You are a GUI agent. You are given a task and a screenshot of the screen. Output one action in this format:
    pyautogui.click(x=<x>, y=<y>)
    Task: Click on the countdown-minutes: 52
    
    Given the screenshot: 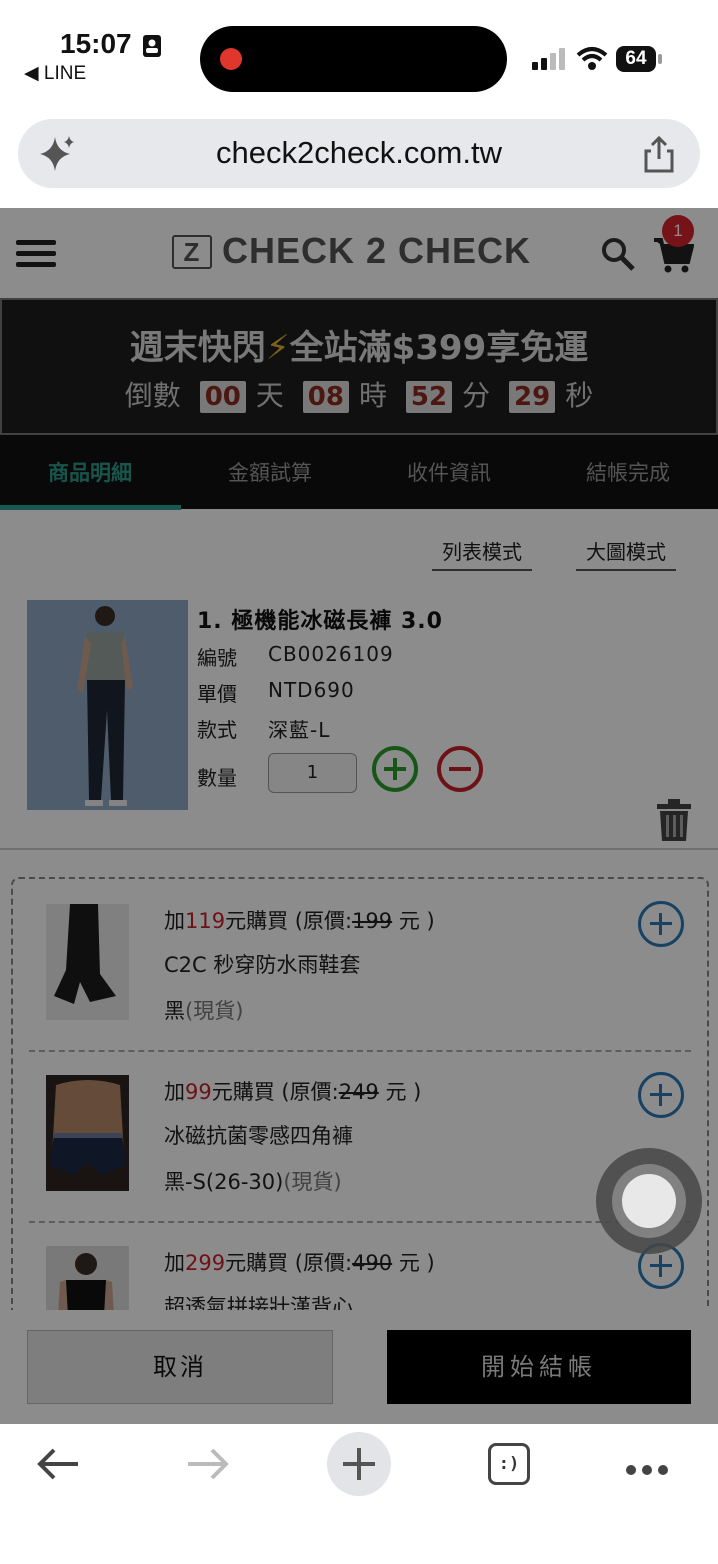 What is the action you would take?
    pyautogui.click(x=429, y=397)
    